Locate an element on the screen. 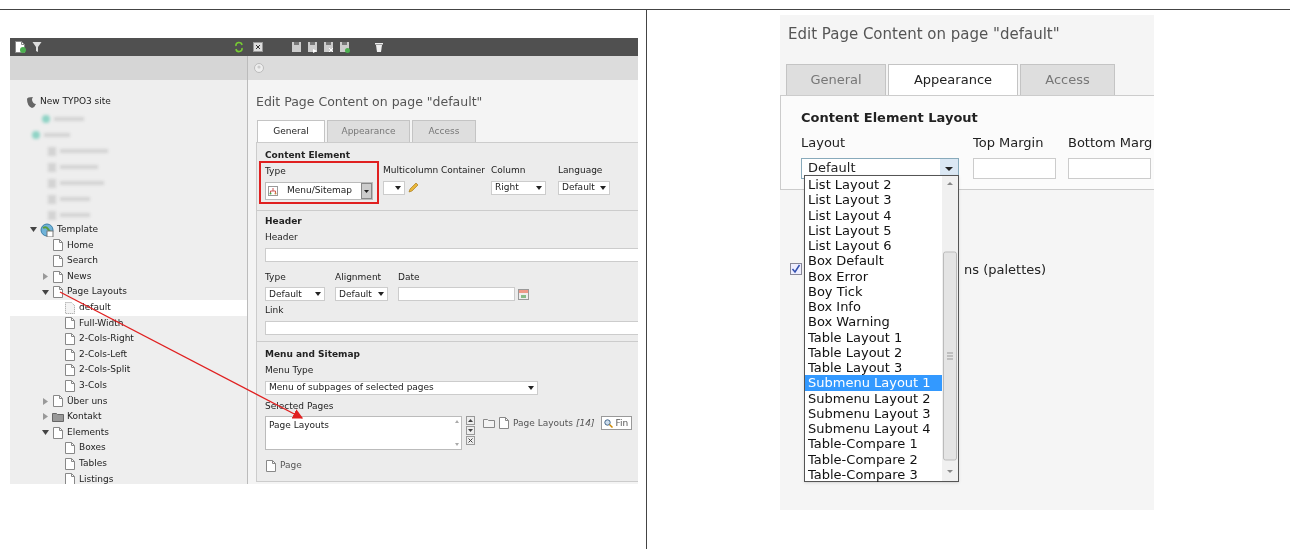 The width and height of the screenshot is (1290, 549). tree-item: Boxes is located at coordinates (92, 448).